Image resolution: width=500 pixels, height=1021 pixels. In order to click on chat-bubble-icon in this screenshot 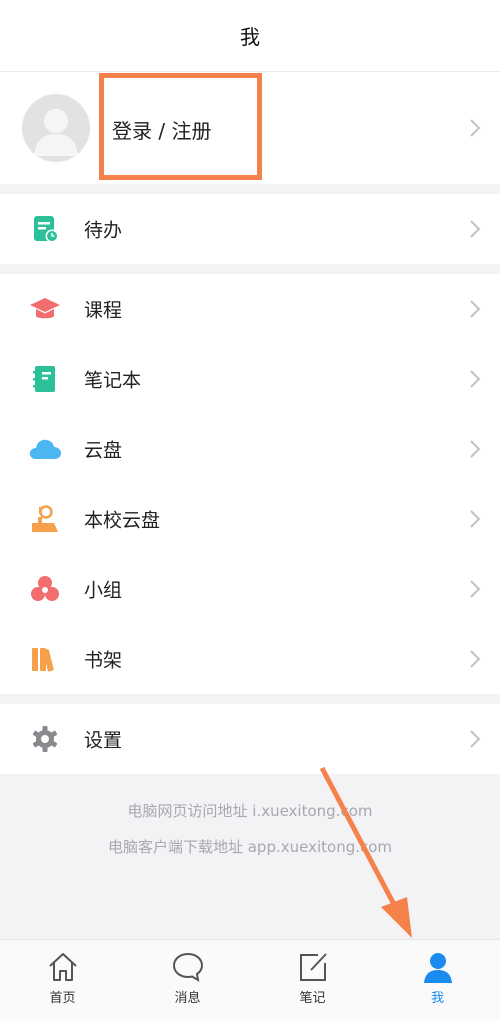, I will do `click(187, 967)`.